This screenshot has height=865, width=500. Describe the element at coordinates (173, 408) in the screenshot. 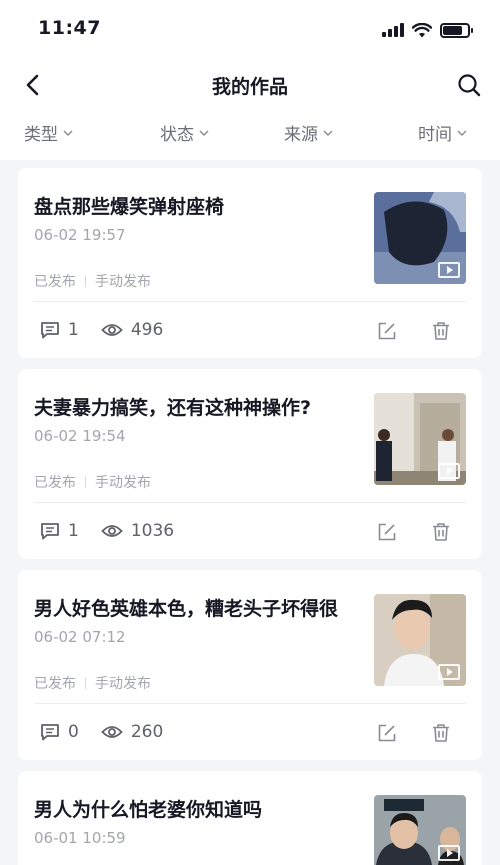

I see `work-title: 夫妻暴力搞笑，还有这种神操作?` at that location.